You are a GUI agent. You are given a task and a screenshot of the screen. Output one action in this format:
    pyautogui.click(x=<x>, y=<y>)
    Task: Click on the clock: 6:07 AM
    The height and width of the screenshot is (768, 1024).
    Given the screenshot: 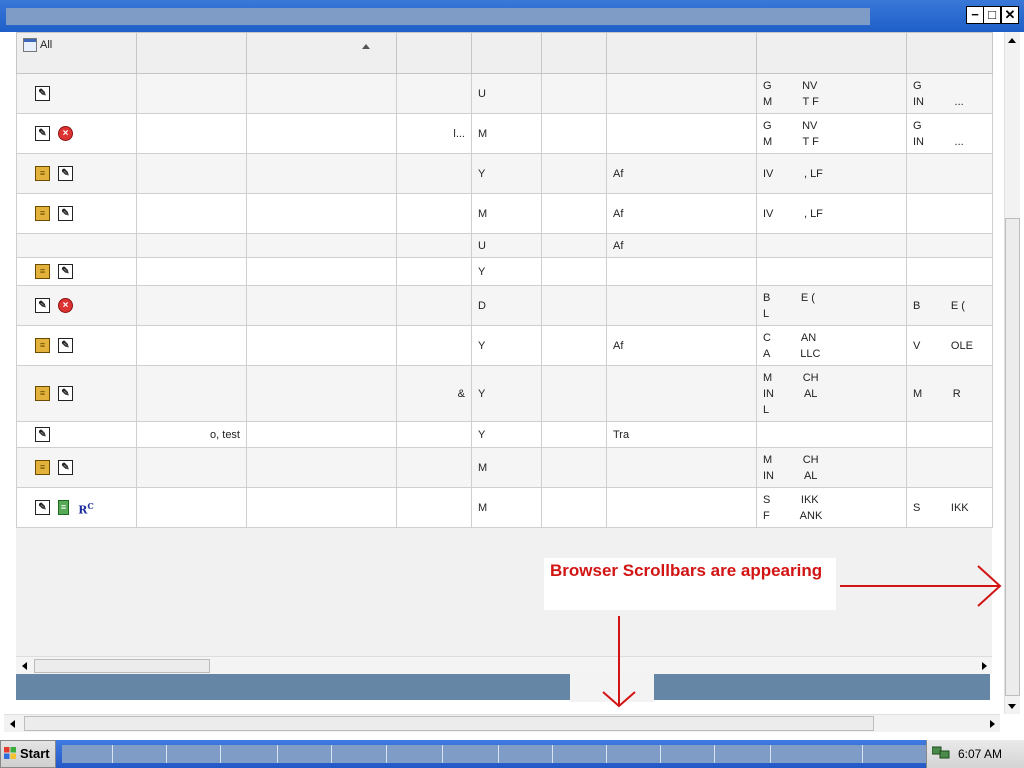 What is the action you would take?
    pyautogui.click(x=980, y=754)
    